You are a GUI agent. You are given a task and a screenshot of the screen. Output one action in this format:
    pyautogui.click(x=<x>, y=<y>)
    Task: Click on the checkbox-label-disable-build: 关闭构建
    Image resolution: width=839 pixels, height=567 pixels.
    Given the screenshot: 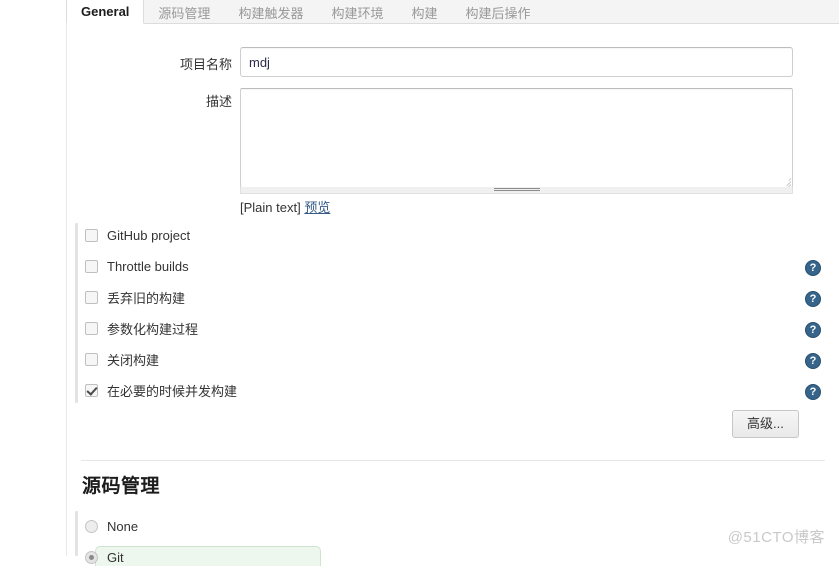 What is the action you would take?
    pyautogui.click(x=133, y=360)
    